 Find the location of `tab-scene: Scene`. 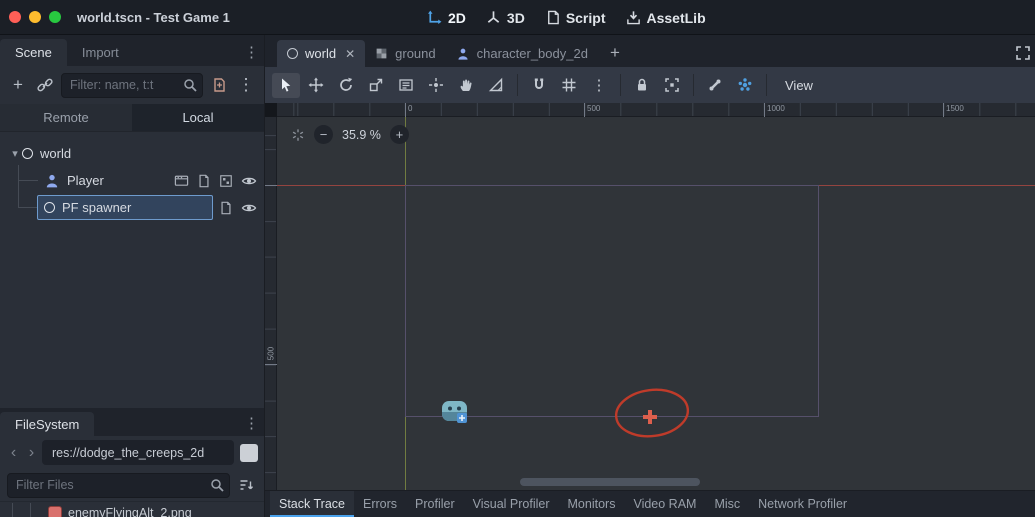

tab-scene: Scene is located at coordinates (33, 52).